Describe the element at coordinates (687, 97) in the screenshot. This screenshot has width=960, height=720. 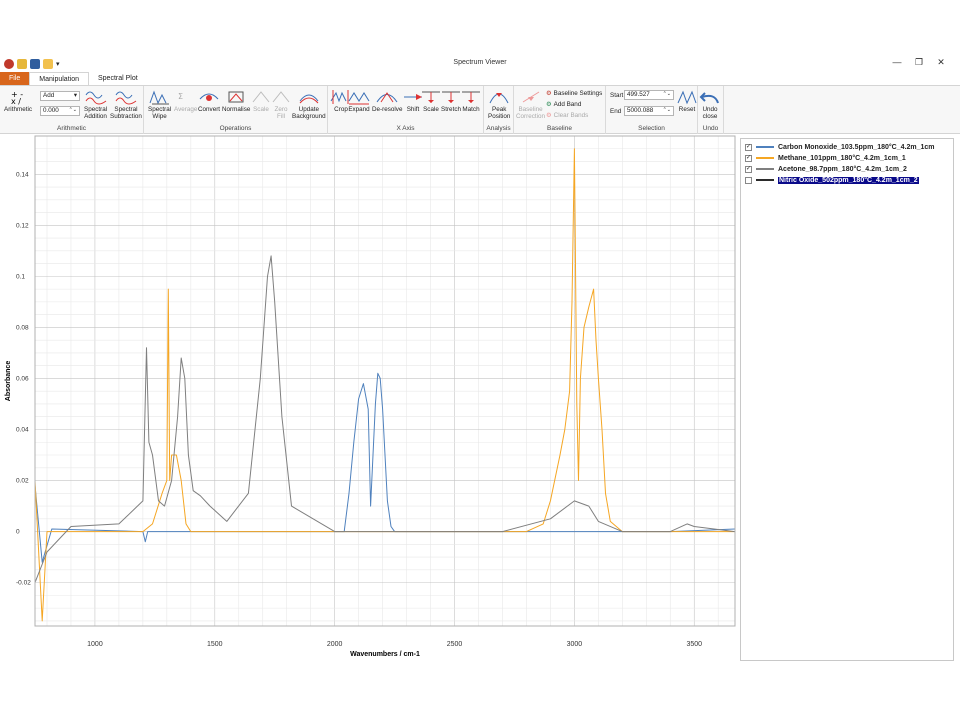
I see `reset-icon` at that location.